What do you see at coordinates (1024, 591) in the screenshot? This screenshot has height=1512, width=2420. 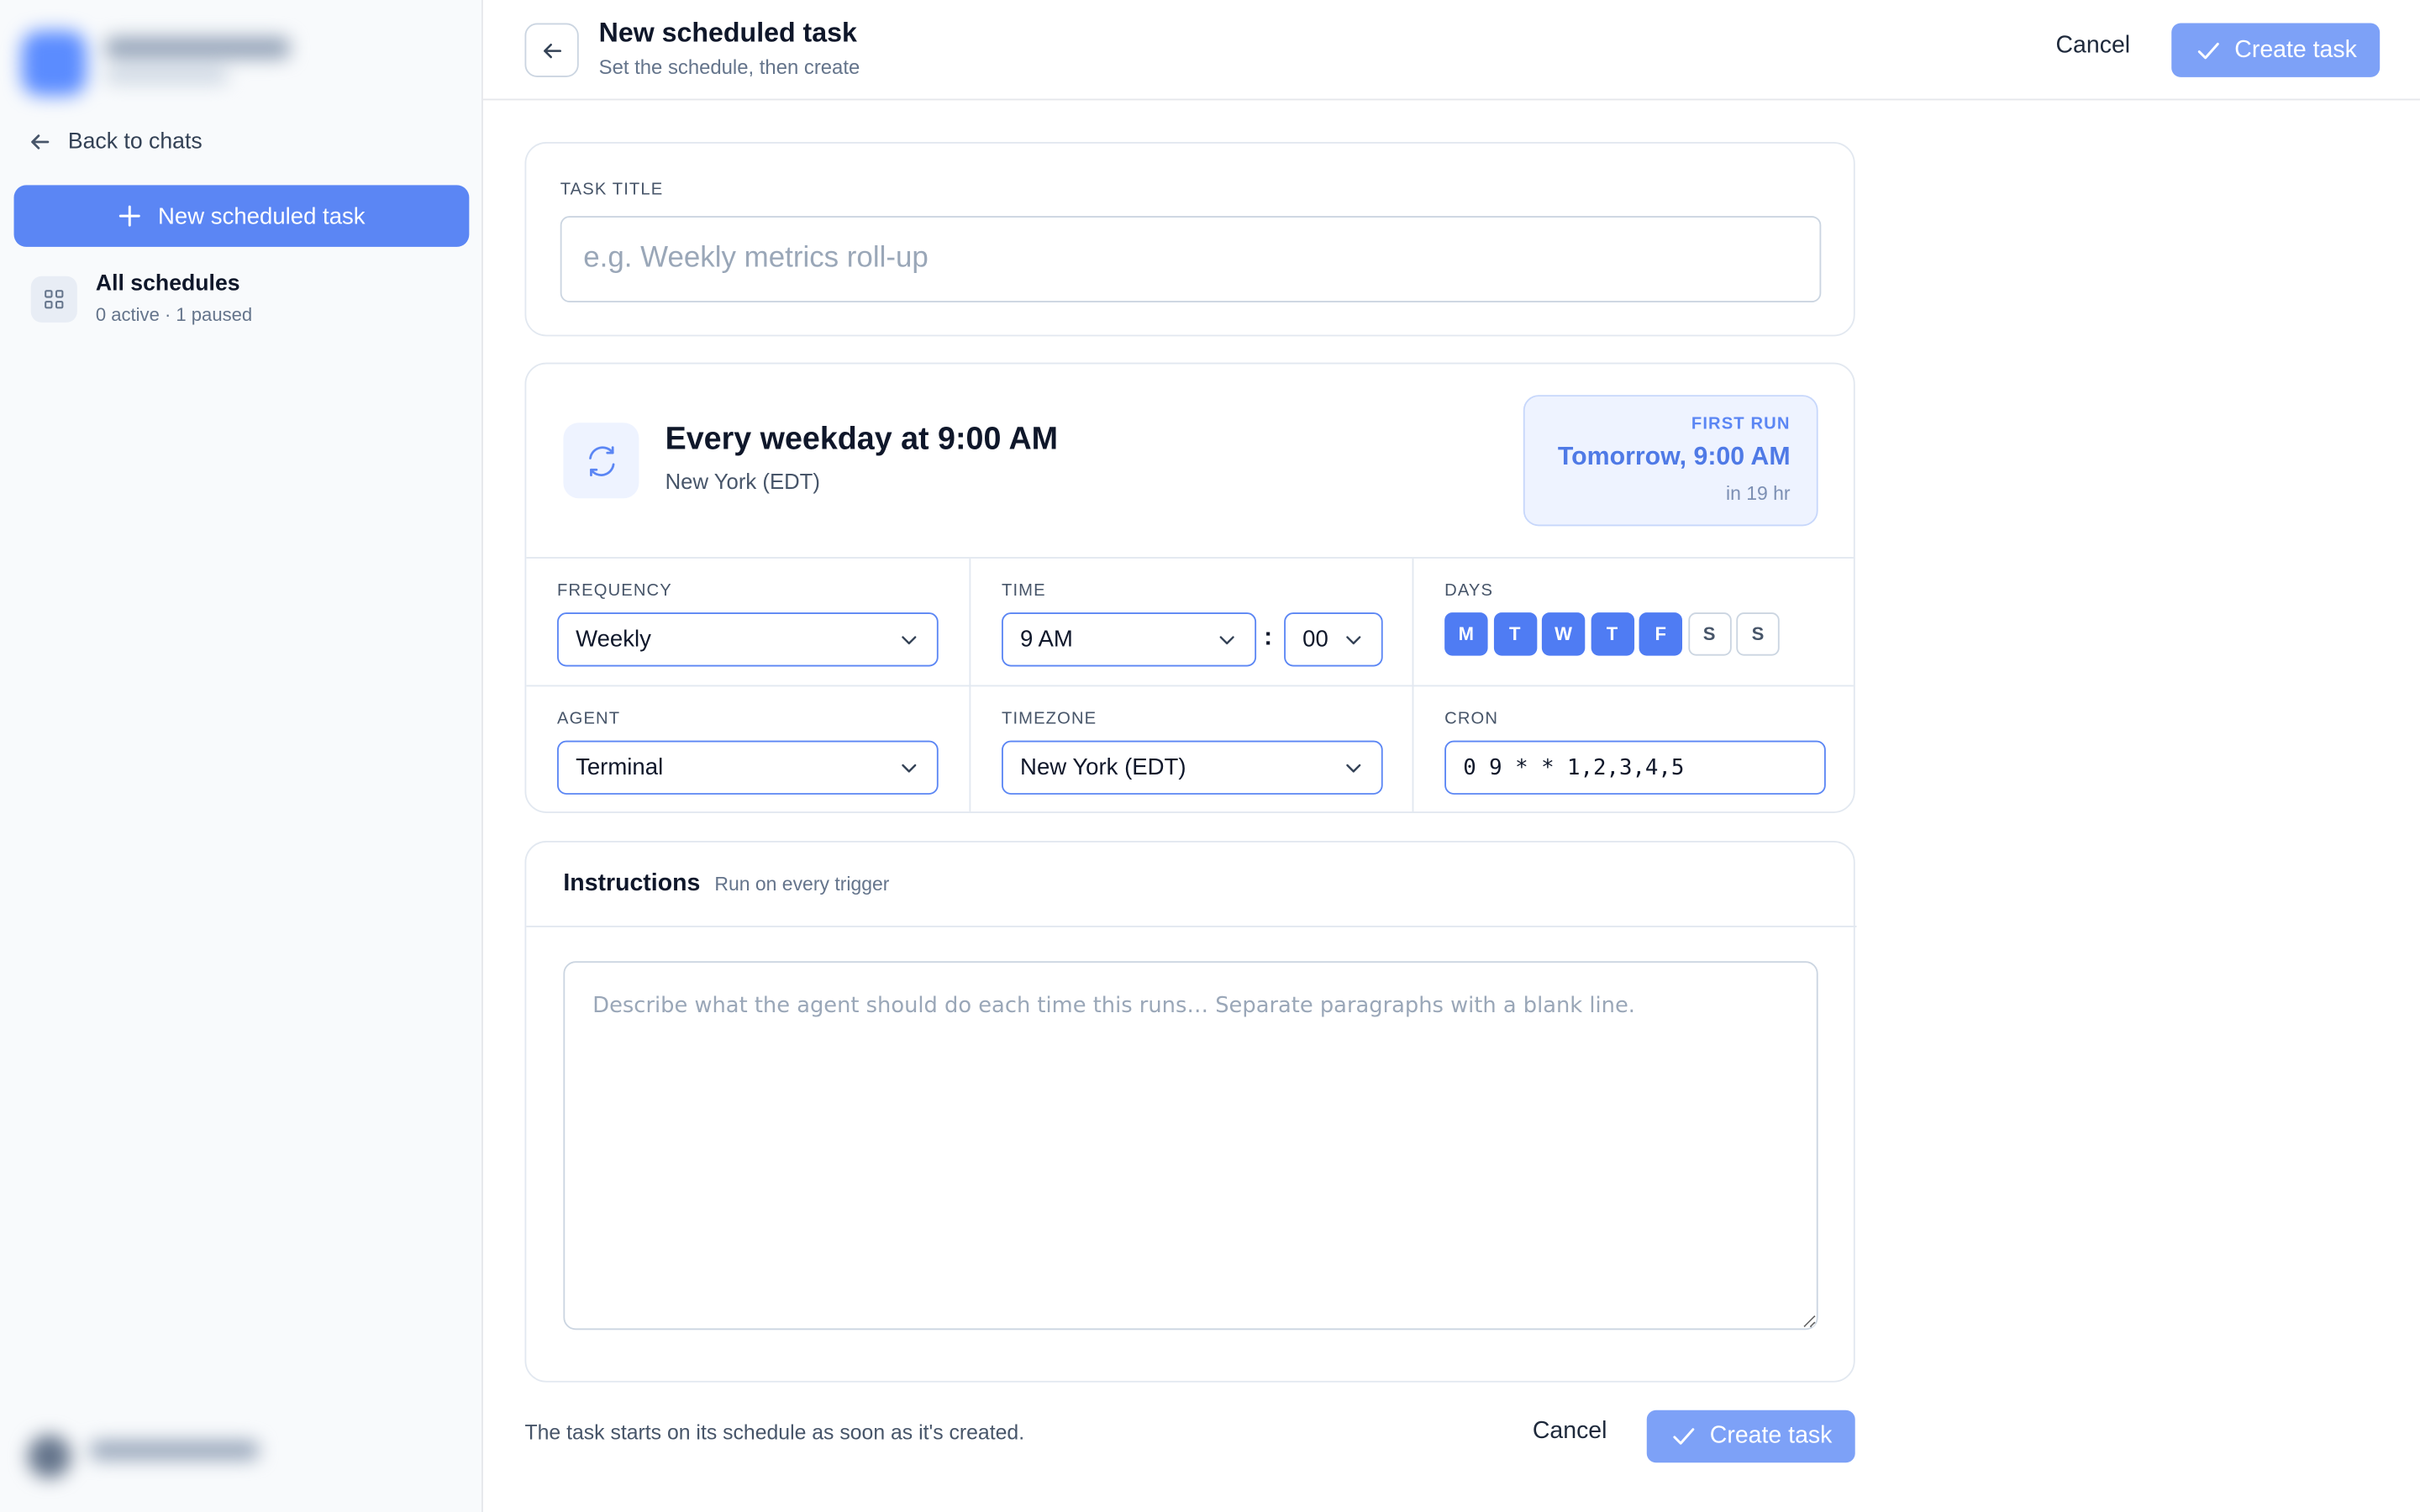 I see `time-label: TIME` at bounding box center [1024, 591].